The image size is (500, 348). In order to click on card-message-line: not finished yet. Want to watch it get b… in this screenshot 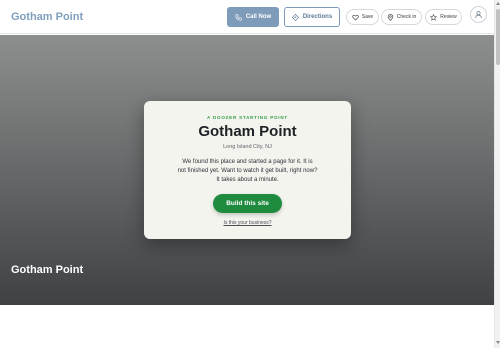, I will do `click(247, 171)`.